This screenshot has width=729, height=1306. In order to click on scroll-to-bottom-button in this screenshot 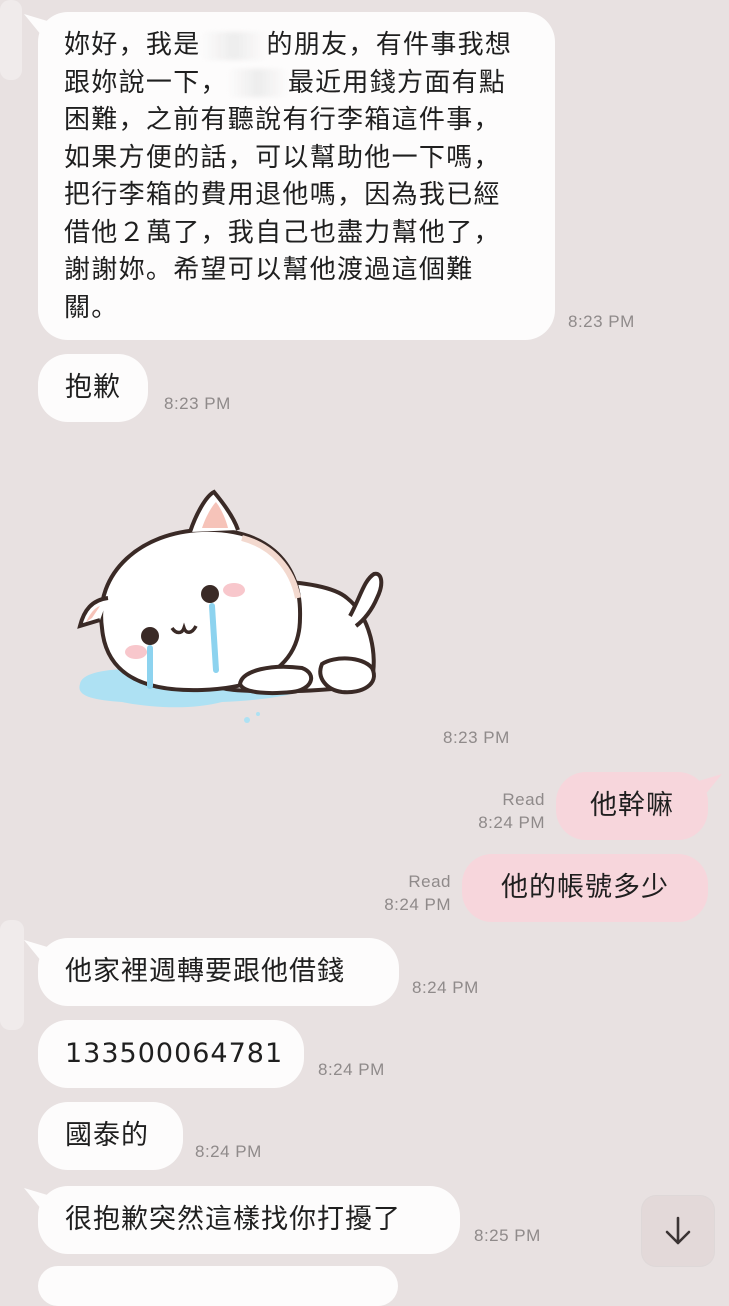, I will do `click(678, 1231)`.